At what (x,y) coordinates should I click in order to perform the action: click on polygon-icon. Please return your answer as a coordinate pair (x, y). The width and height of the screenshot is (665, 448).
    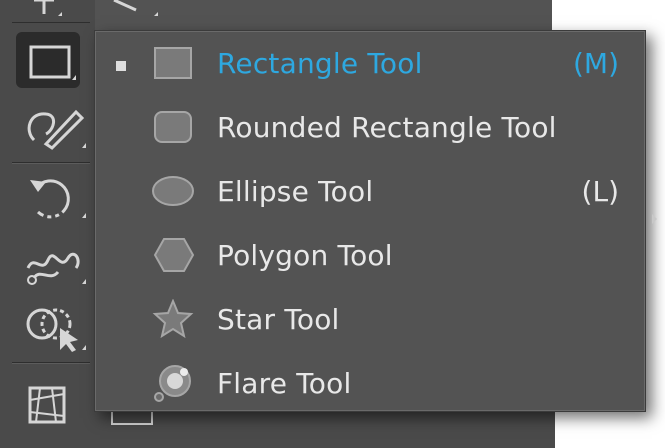
    Looking at the image, I should click on (174, 255).